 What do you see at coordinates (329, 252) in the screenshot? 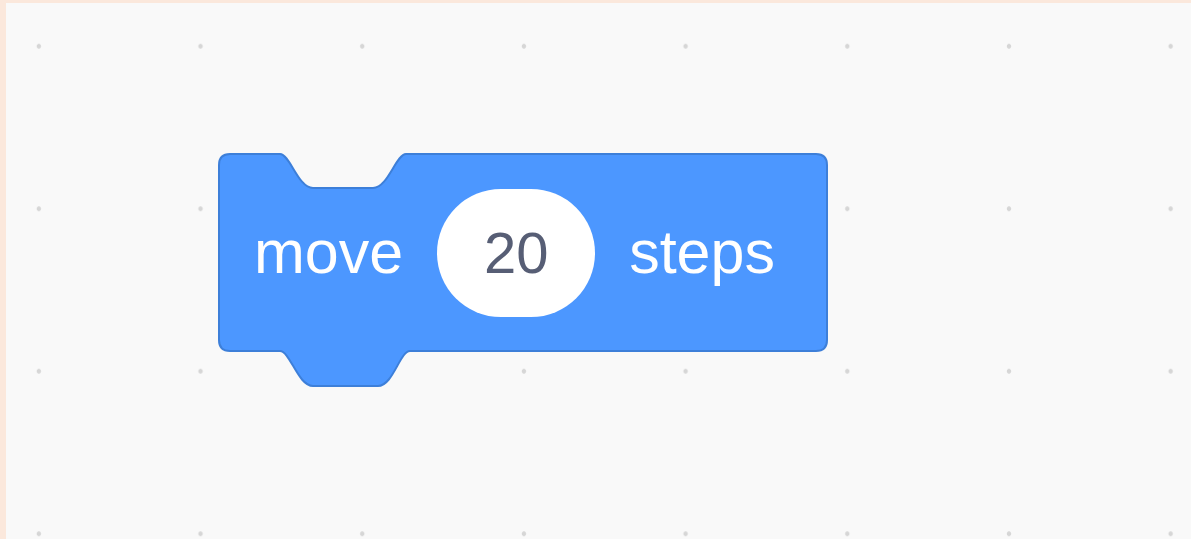
I see `block-label: move` at bounding box center [329, 252].